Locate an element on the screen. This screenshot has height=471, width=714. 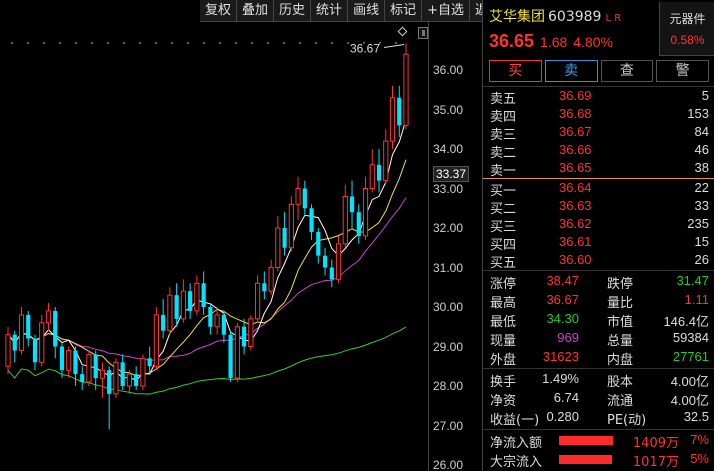
stat-label: 净资 is located at coordinates (503, 401).